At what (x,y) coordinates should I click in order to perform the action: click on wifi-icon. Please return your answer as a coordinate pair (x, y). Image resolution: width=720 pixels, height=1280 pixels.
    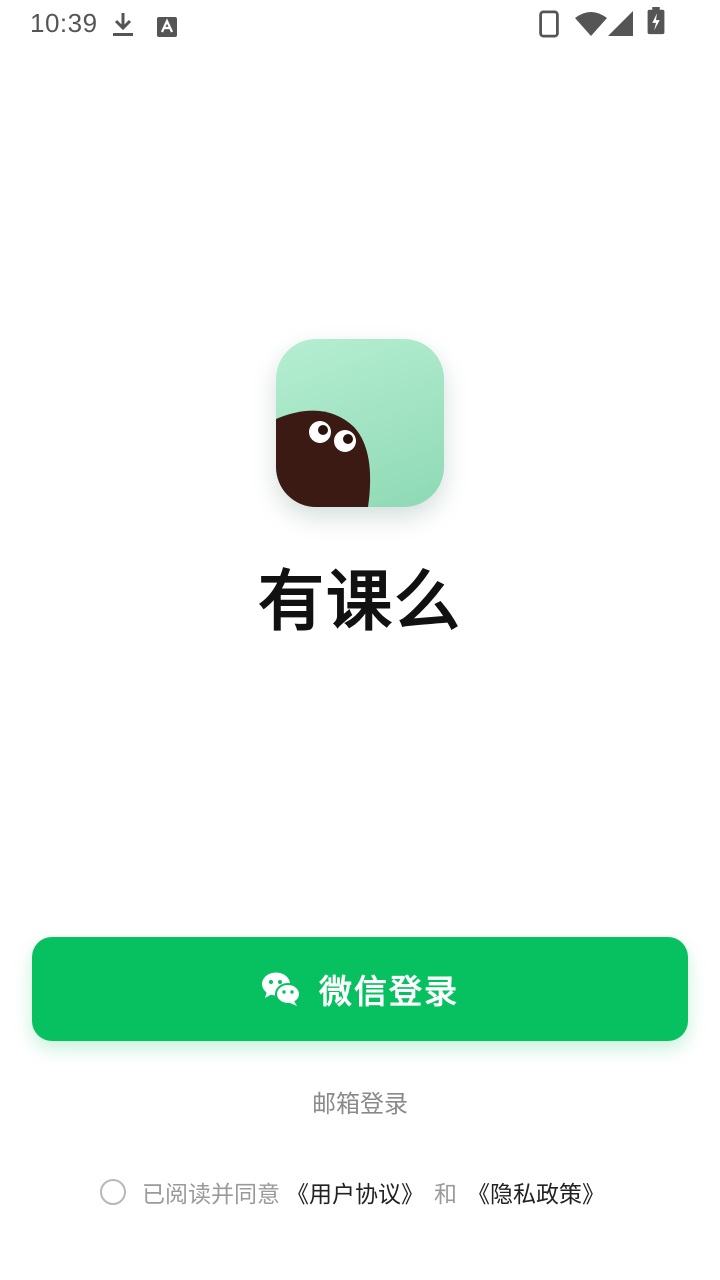
    Looking at the image, I should click on (591, 24).